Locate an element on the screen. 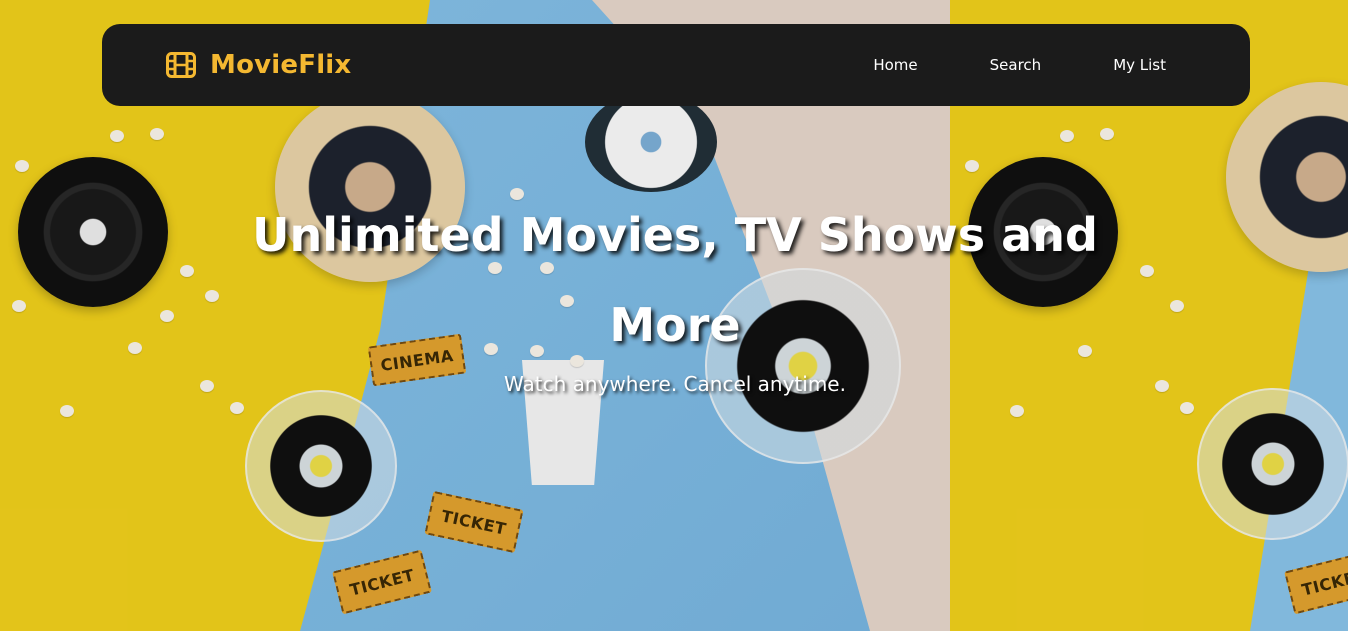 This screenshot has width=1348, height=631. film-icon is located at coordinates (181, 65).